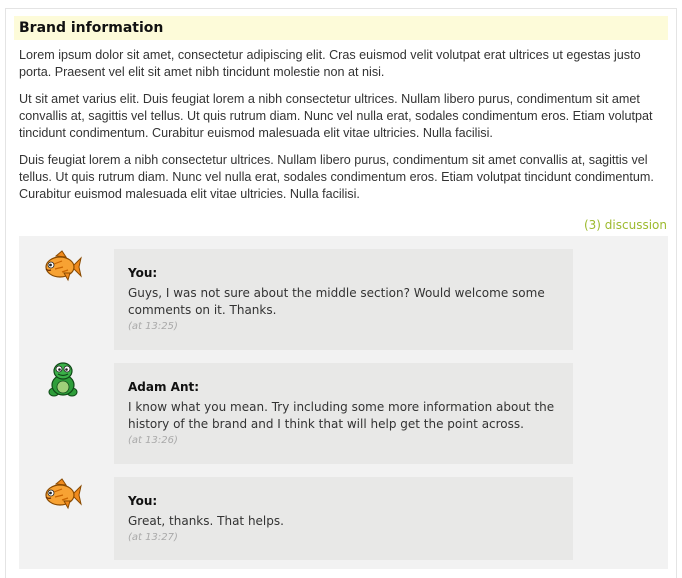  I want to click on discussion-link: (3) discussion, so click(625, 225).